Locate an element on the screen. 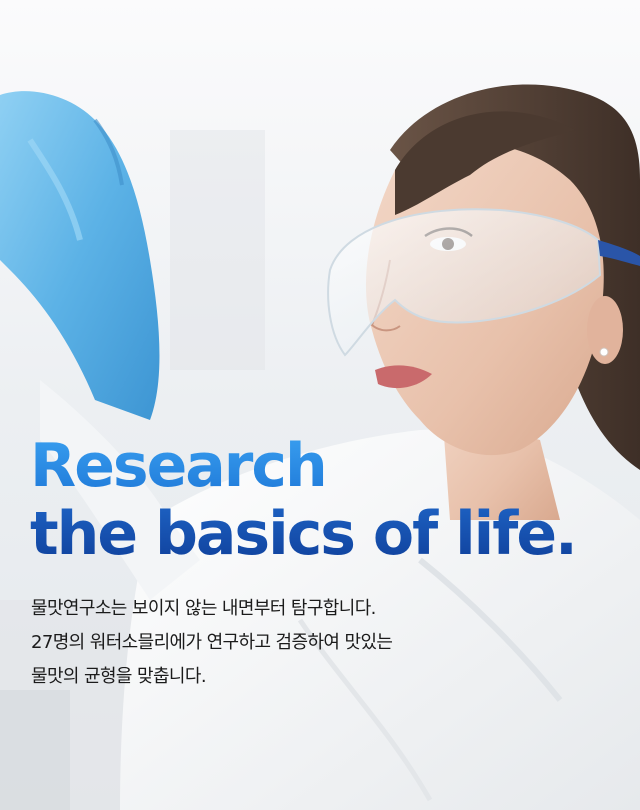 Image resolution: width=640 pixels, height=810 pixels. hero-headline: Research the basics of life. is located at coordinates (304, 500).